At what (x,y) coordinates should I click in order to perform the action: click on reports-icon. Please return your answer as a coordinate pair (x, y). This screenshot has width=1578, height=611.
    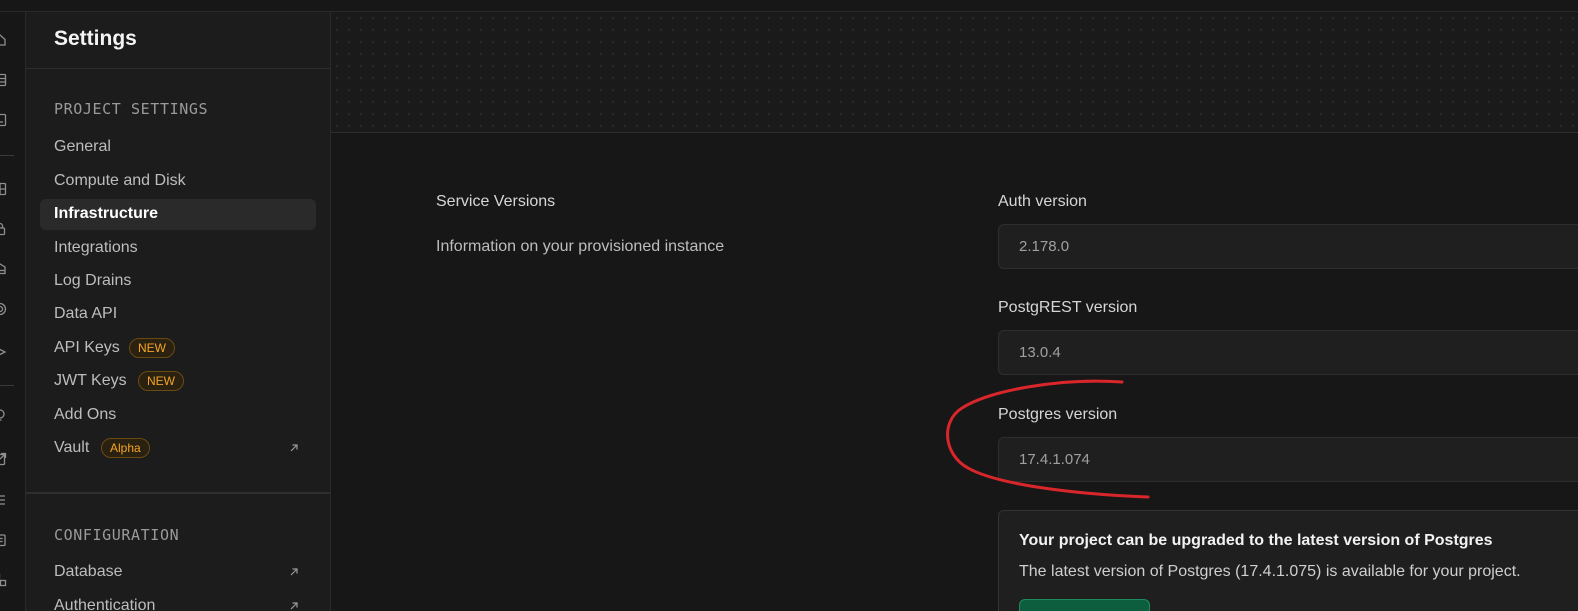
    Looking at the image, I should click on (3, 459).